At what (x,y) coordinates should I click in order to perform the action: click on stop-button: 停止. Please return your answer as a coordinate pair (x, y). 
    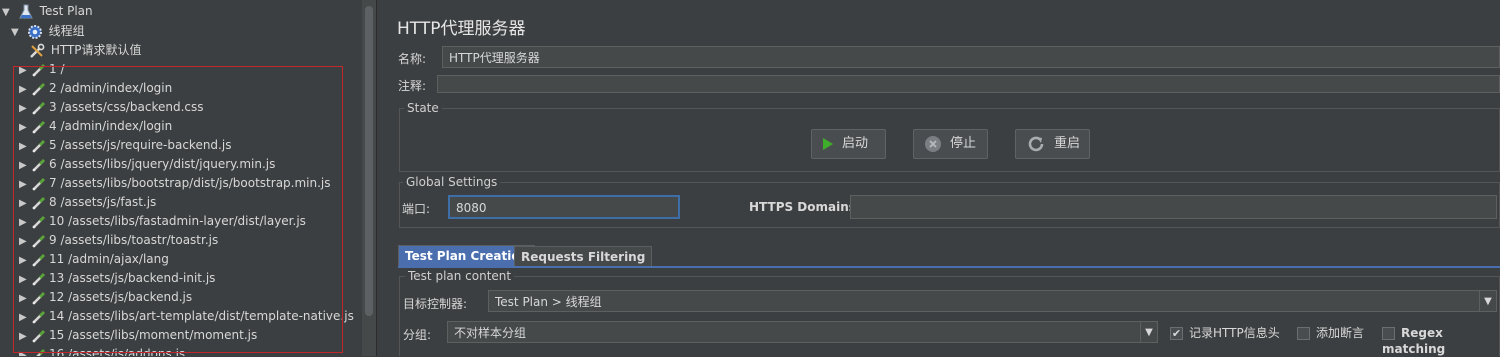
    Looking at the image, I should click on (950, 144).